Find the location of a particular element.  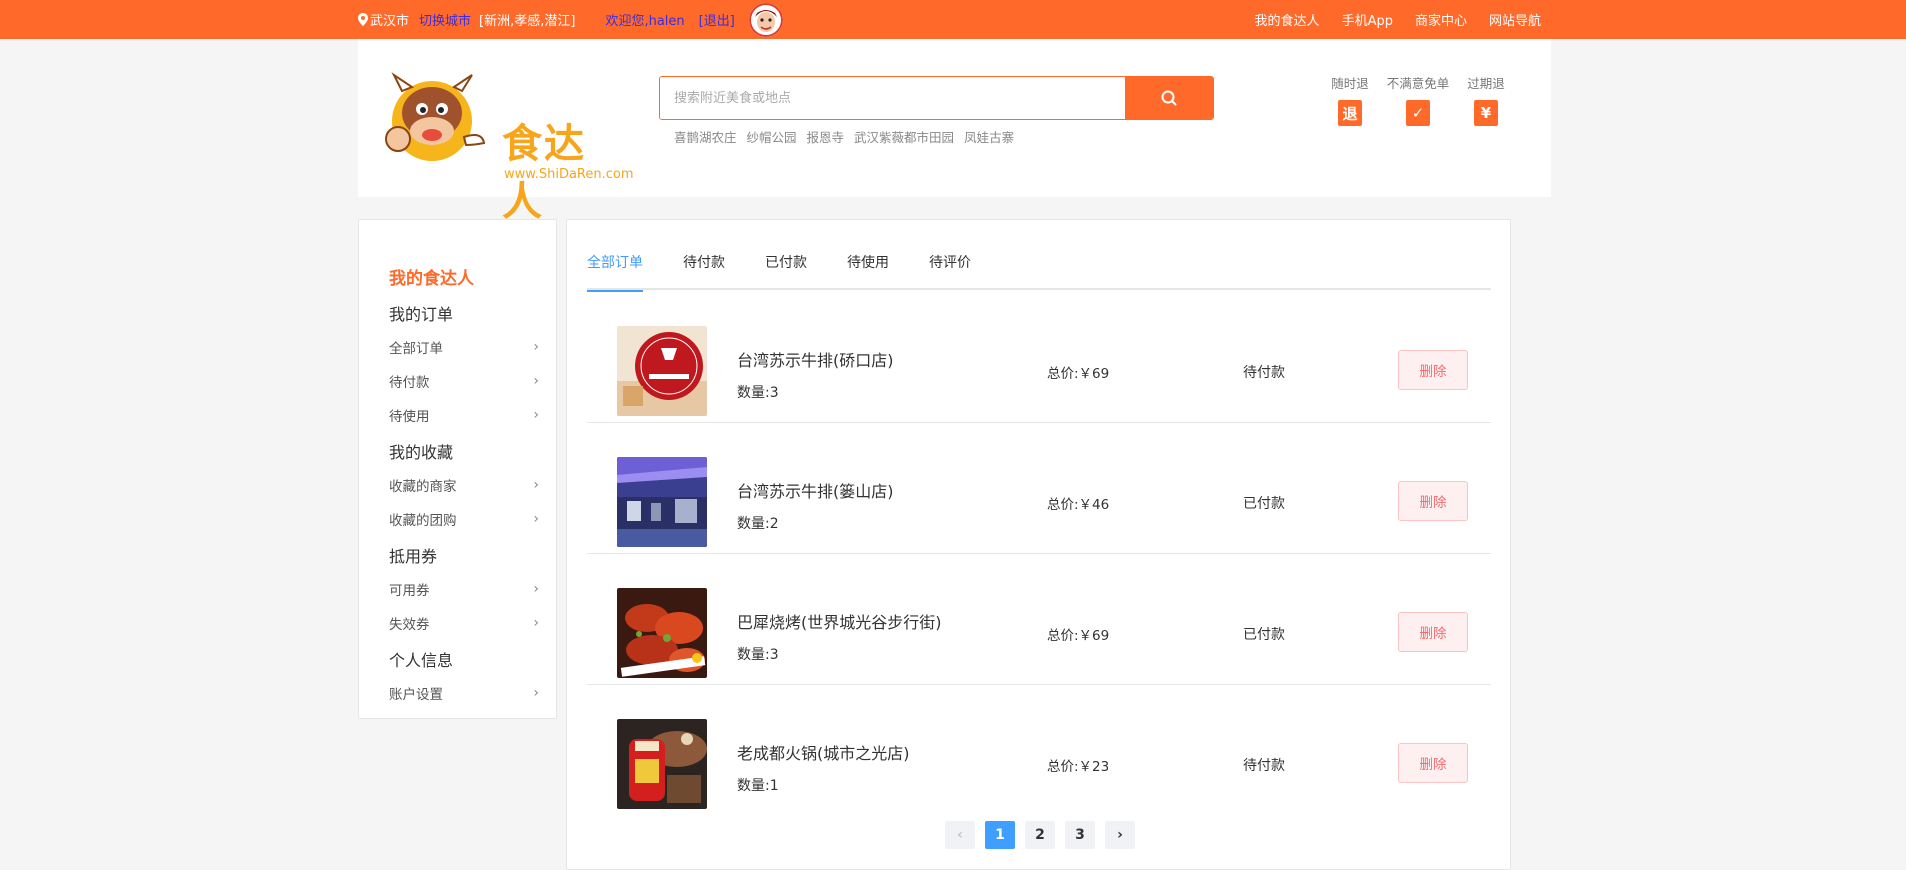

sidebar-group-vouchers: 抵用券 is located at coordinates (413, 556).